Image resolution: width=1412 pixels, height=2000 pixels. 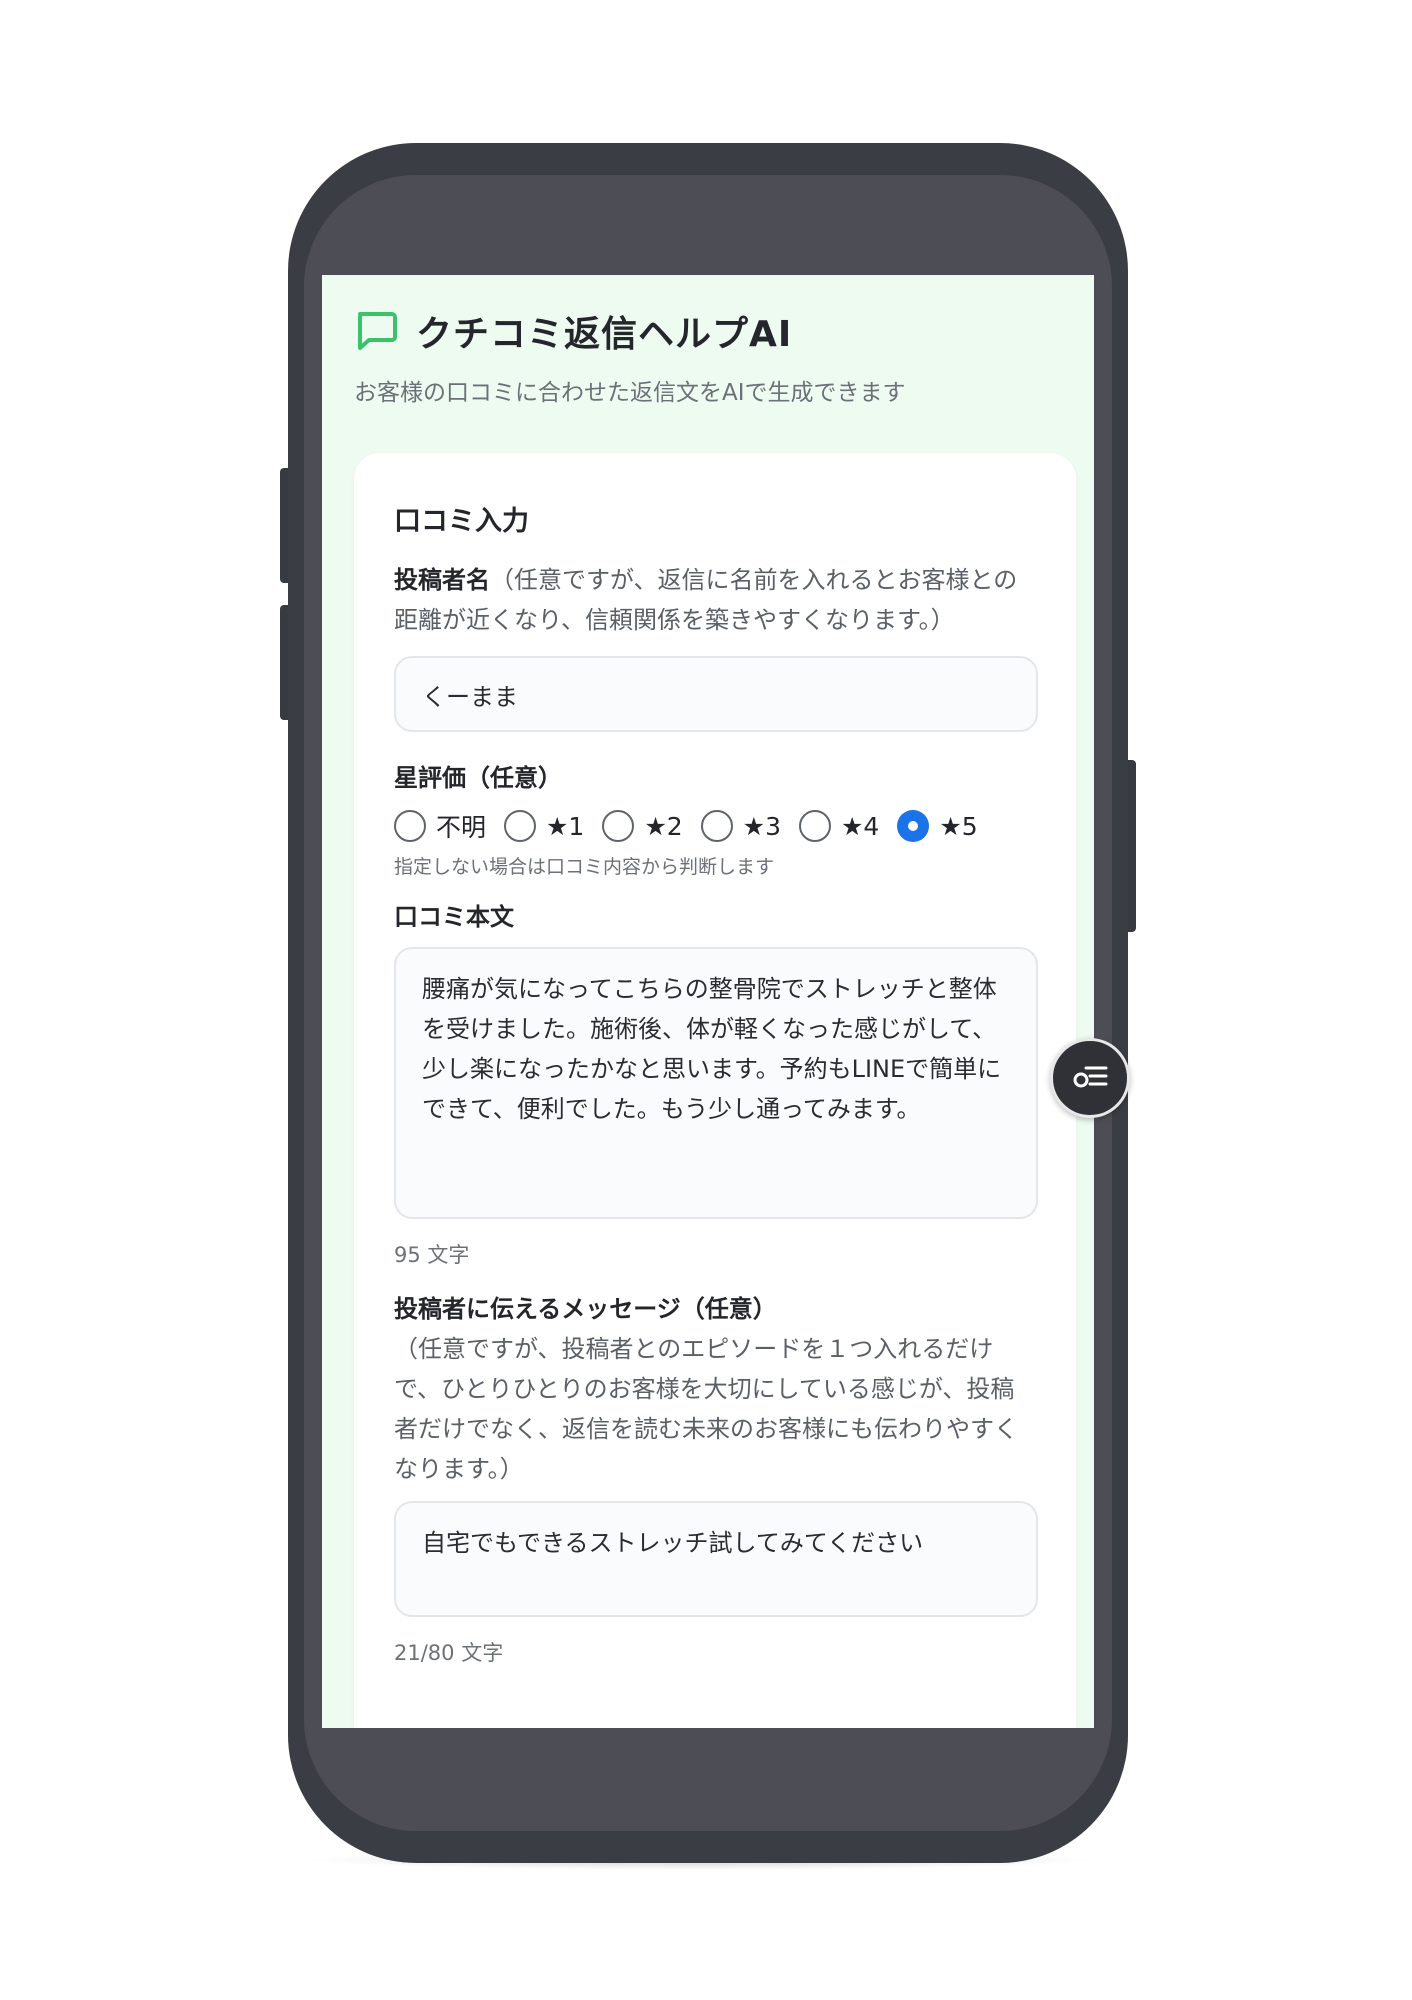 What do you see at coordinates (913, 826) in the screenshot?
I see `radio-5-selected` at bounding box center [913, 826].